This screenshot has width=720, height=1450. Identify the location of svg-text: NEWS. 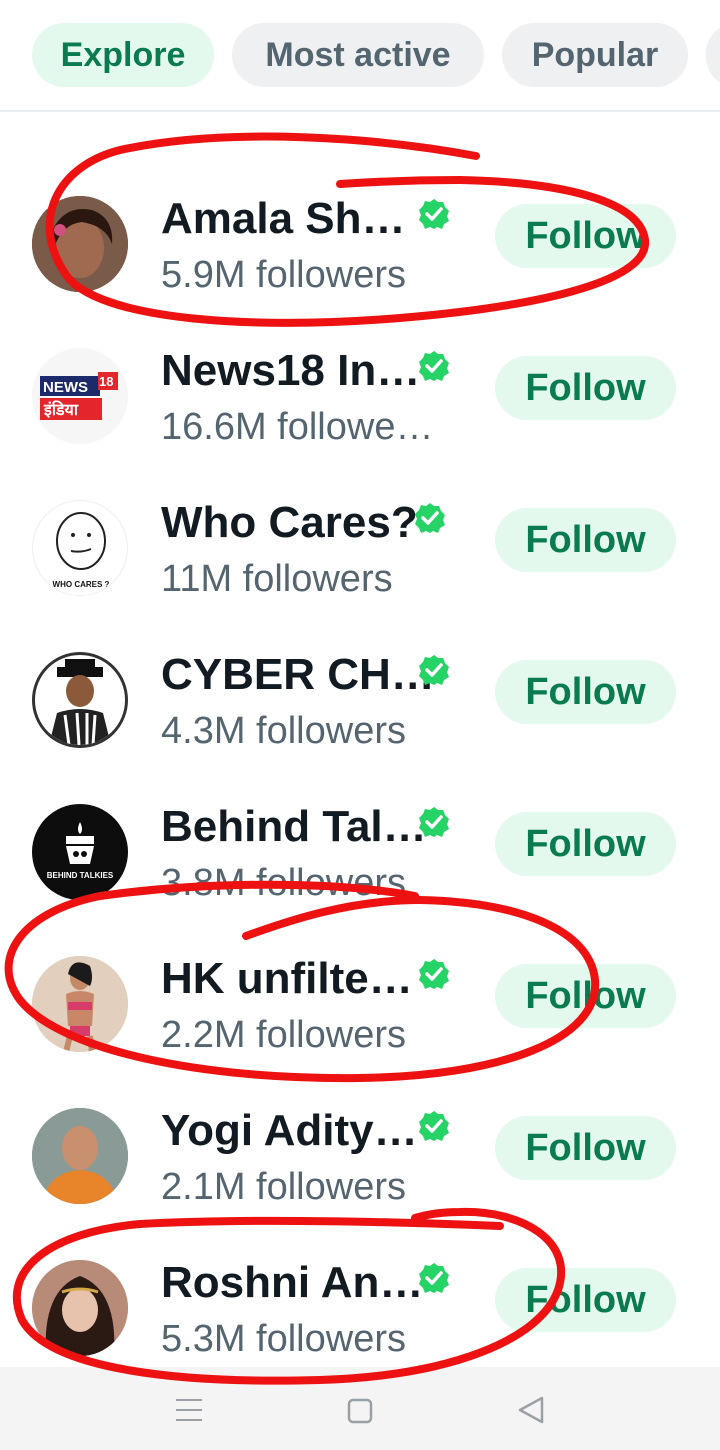
(65, 387).